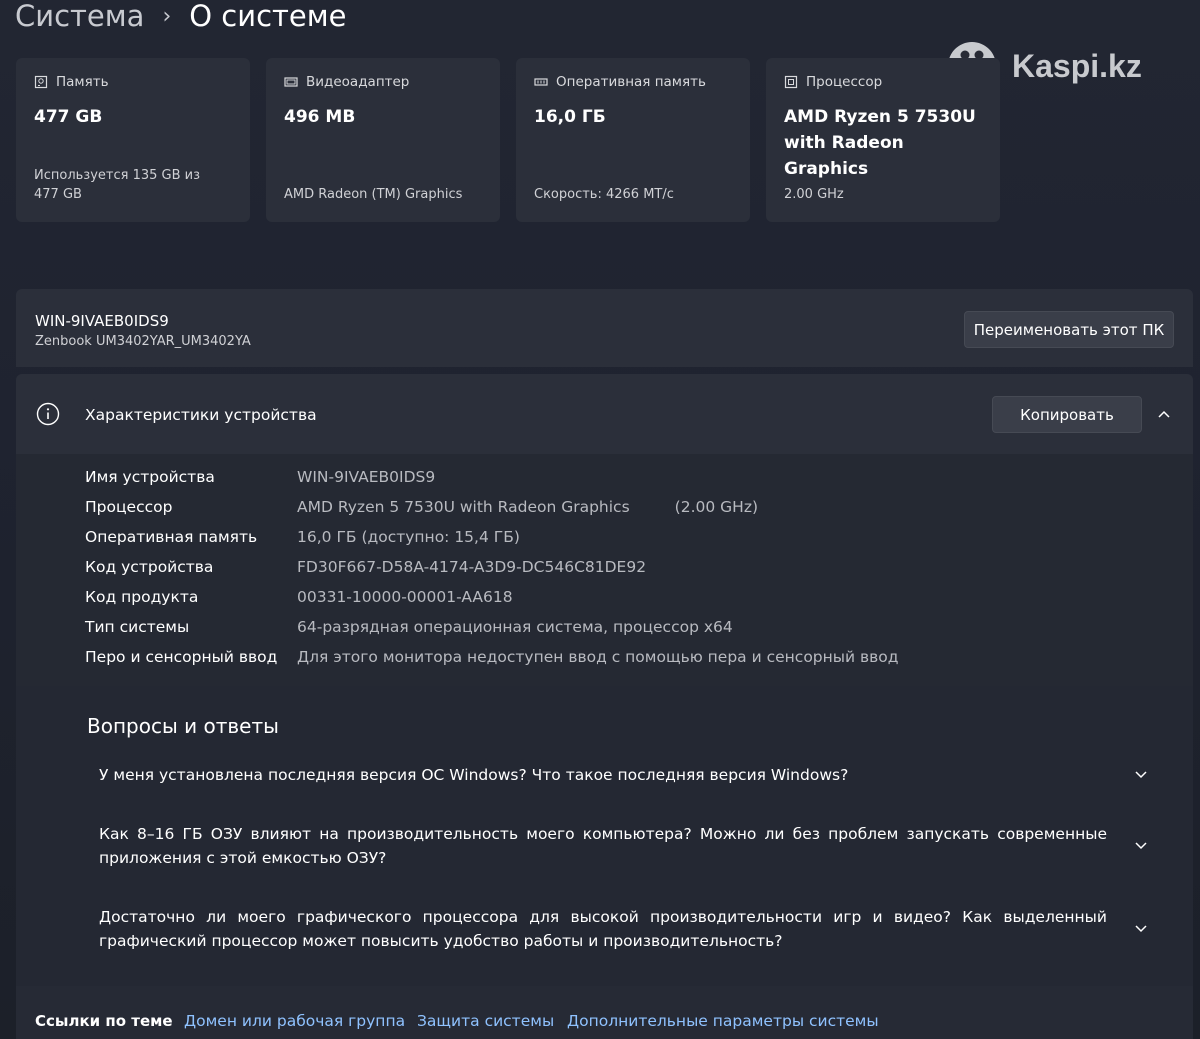 The width and height of the screenshot is (1200, 1039). What do you see at coordinates (181, 657) in the screenshot?
I see `spec-label: Перо и сенсорный ввод` at bounding box center [181, 657].